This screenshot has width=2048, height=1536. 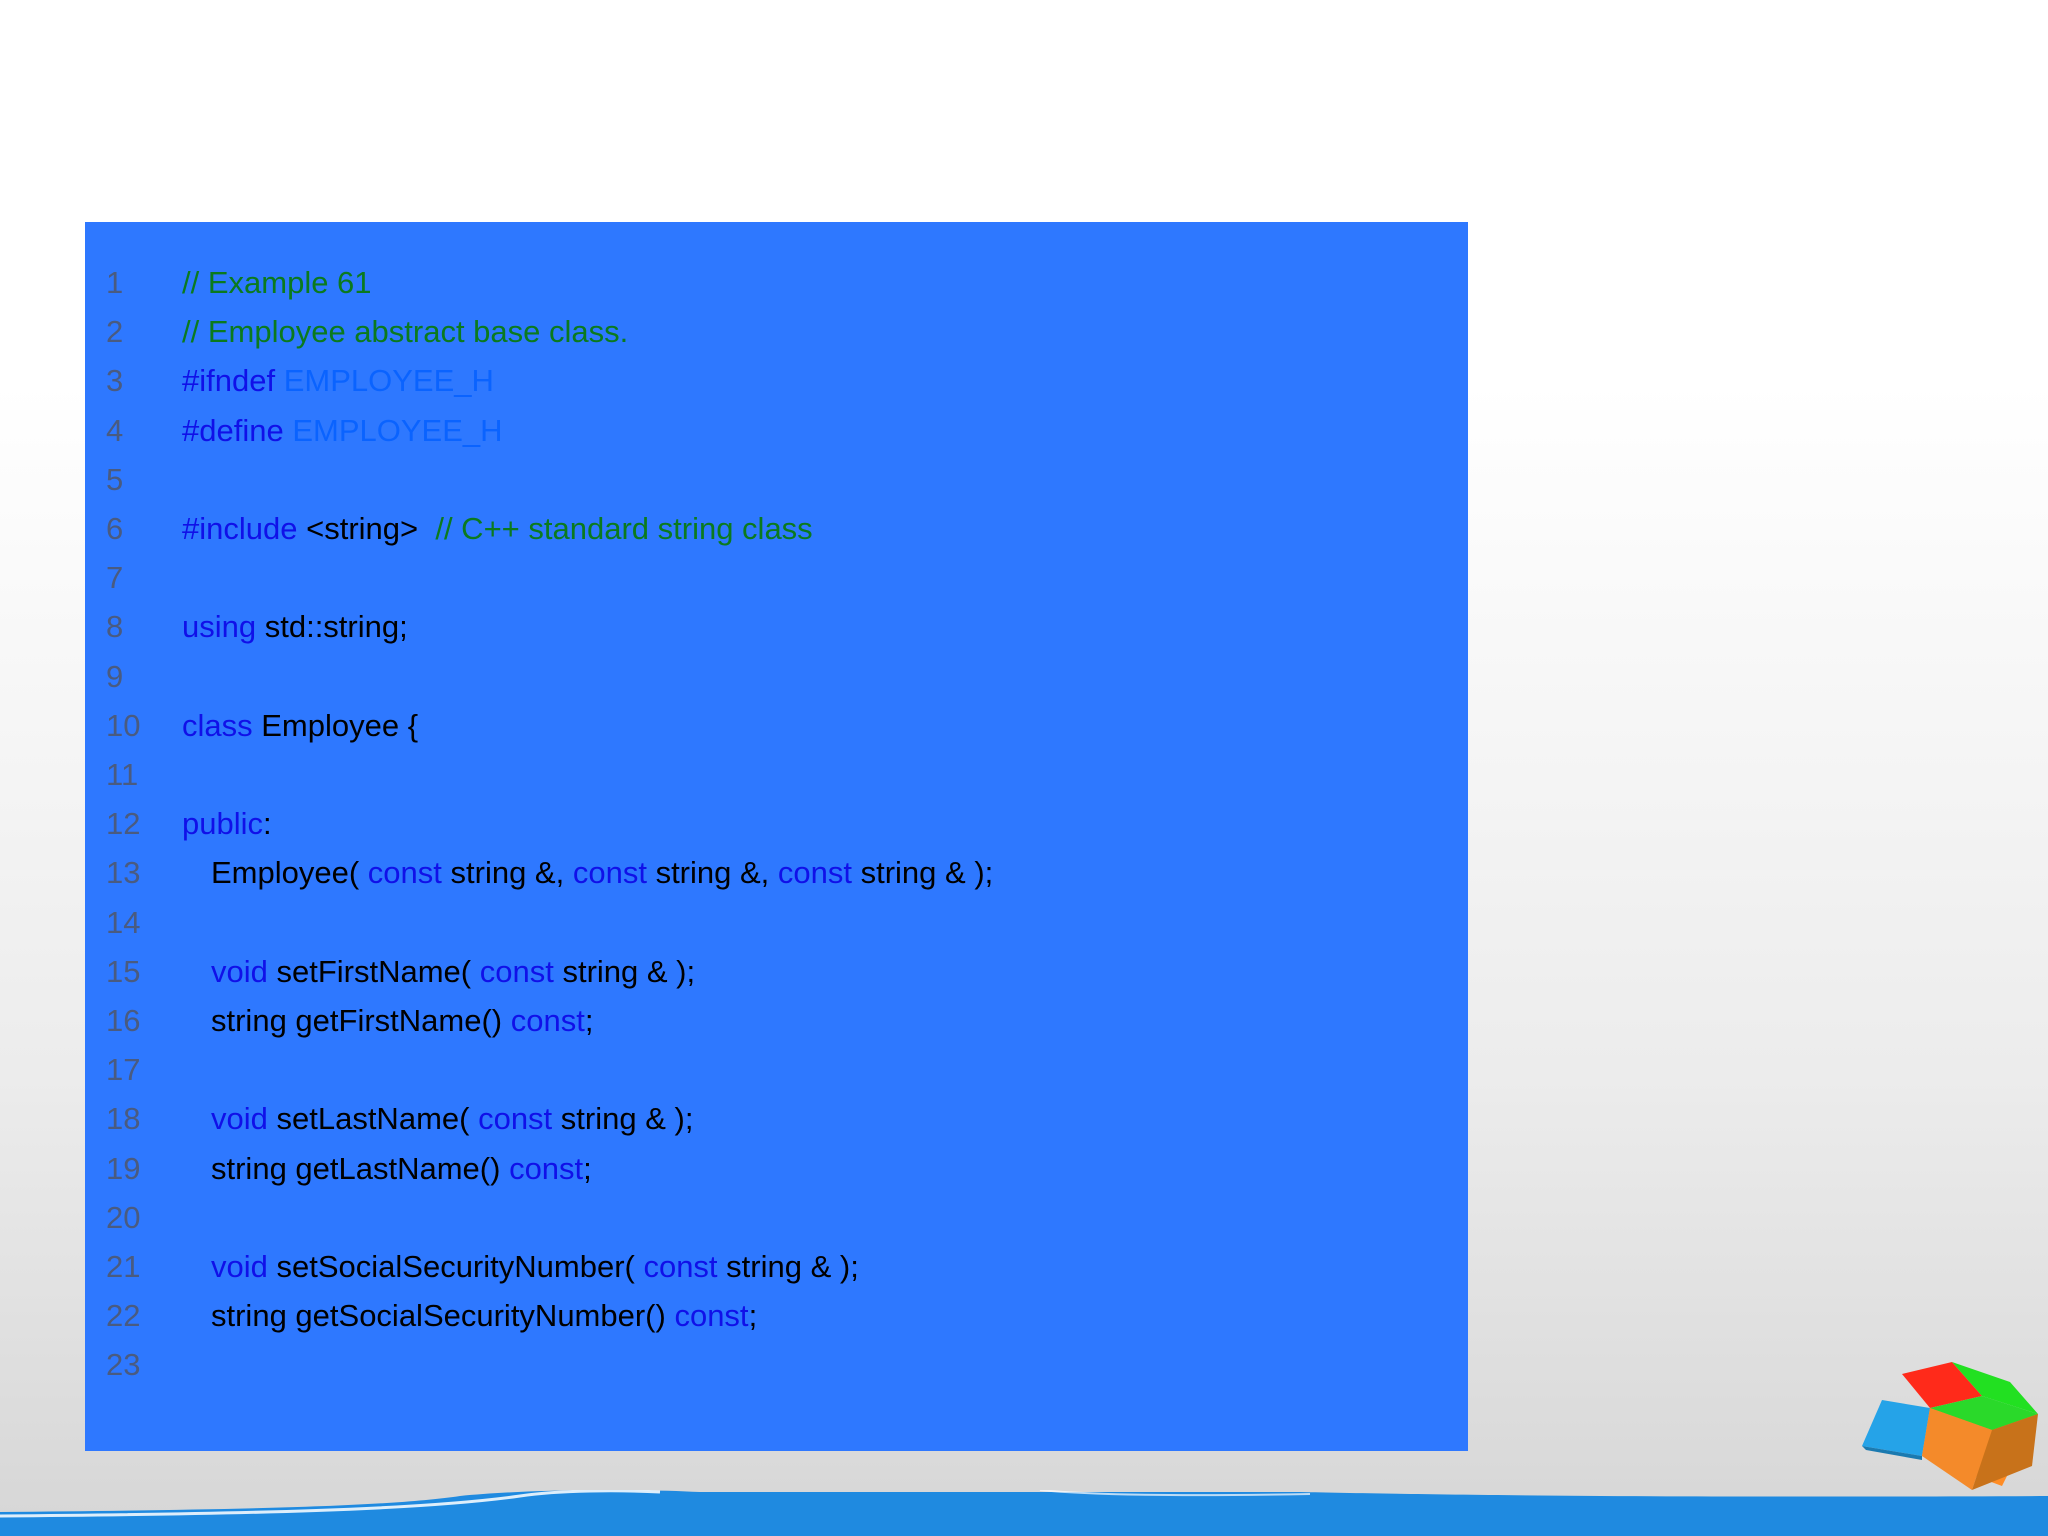 I want to click on line-number: 2, so click(x=115, y=332).